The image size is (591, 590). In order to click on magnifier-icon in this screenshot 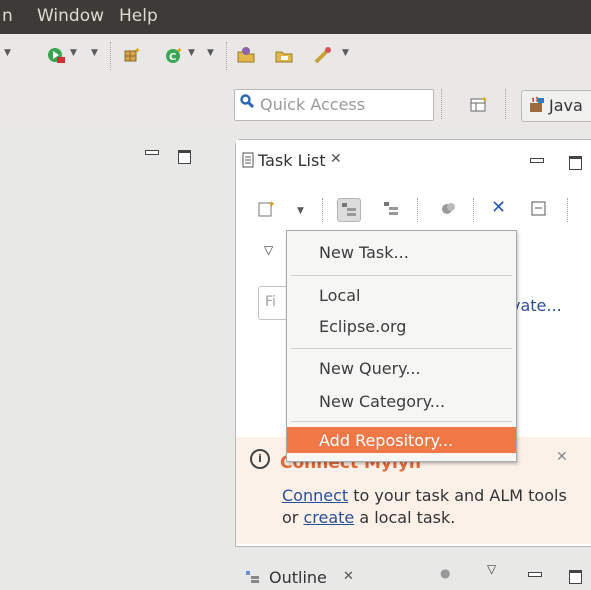, I will do `click(247, 101)`.